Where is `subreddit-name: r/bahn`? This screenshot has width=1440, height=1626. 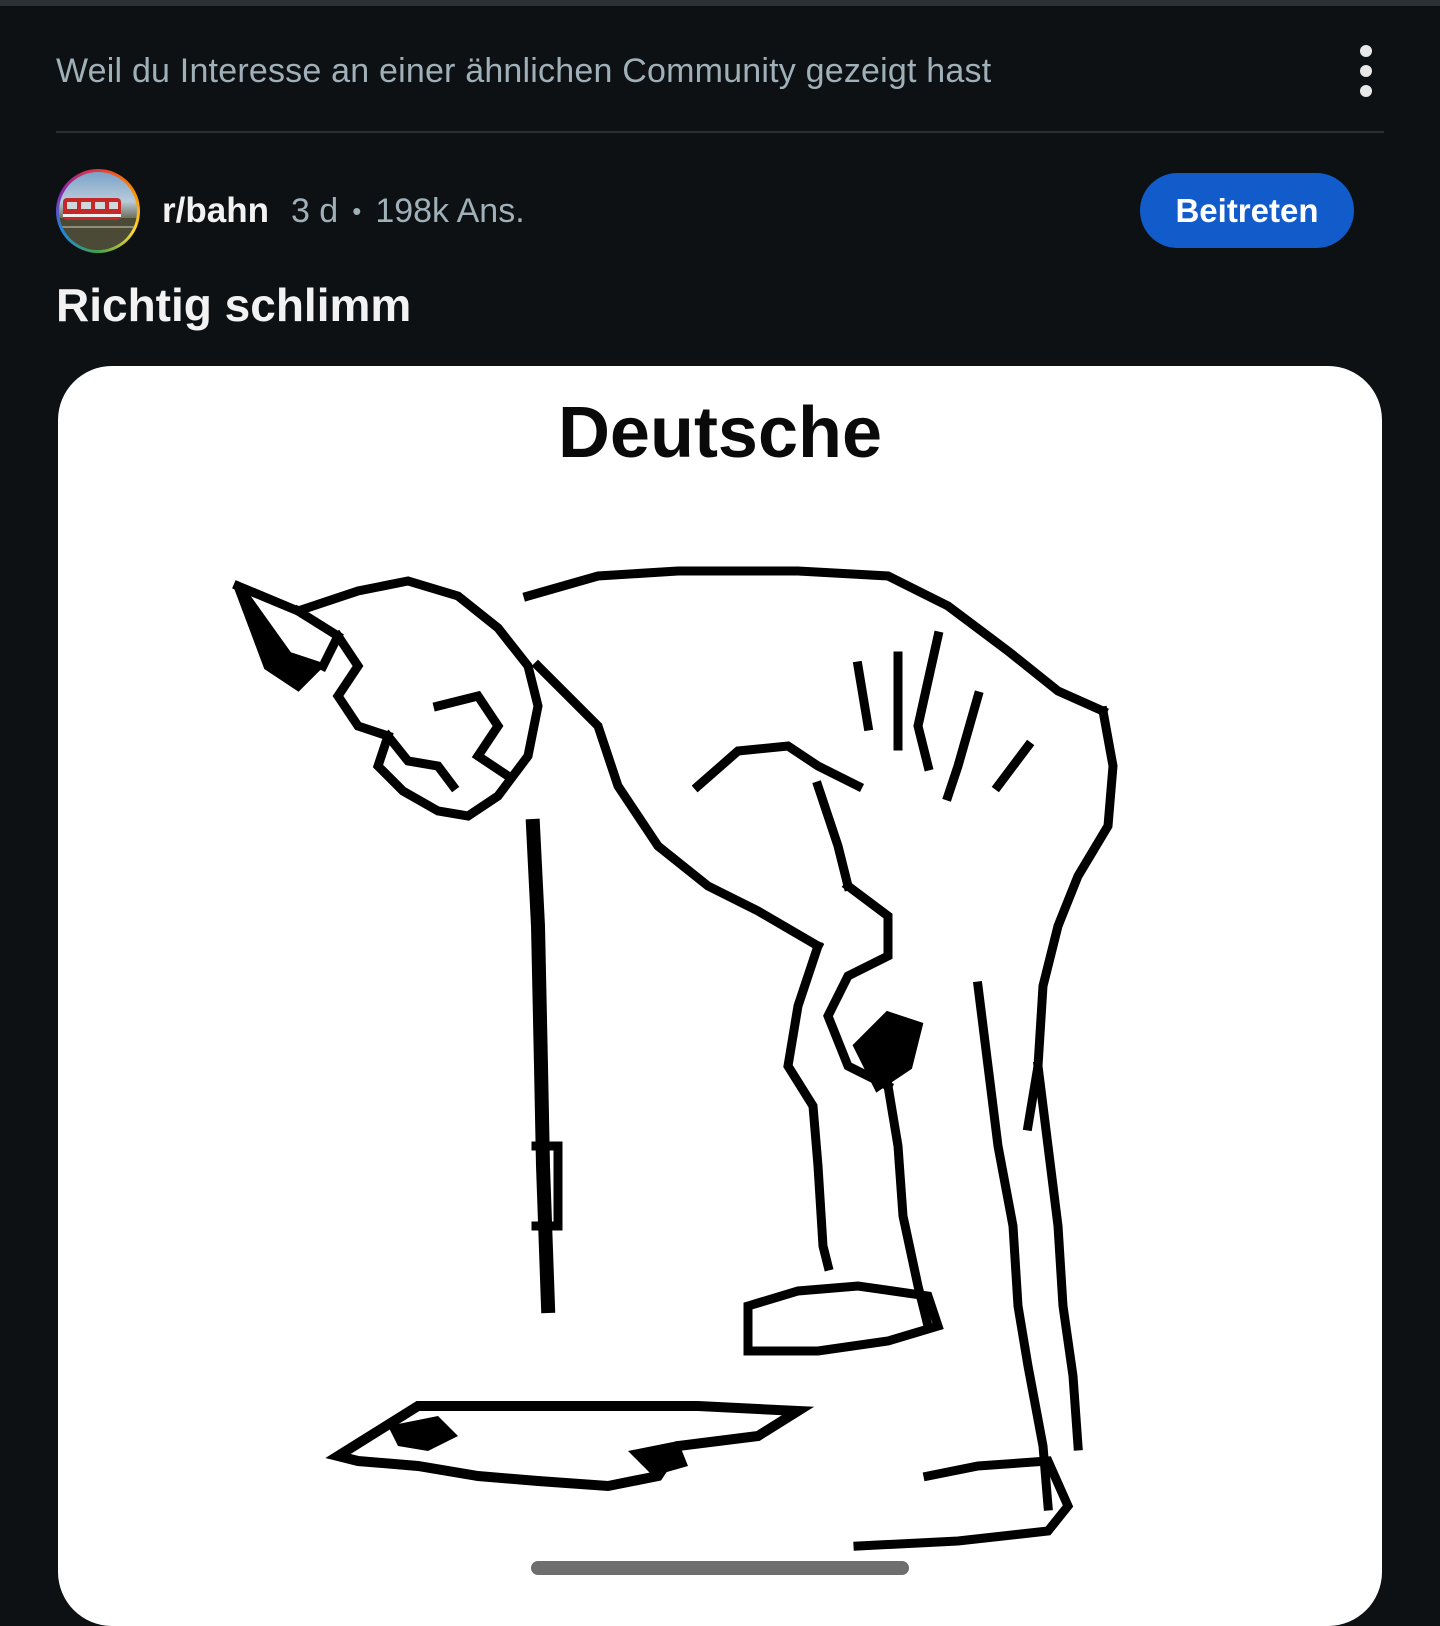 subreddit-name: r/bahn is located at coordinates (215, 211).